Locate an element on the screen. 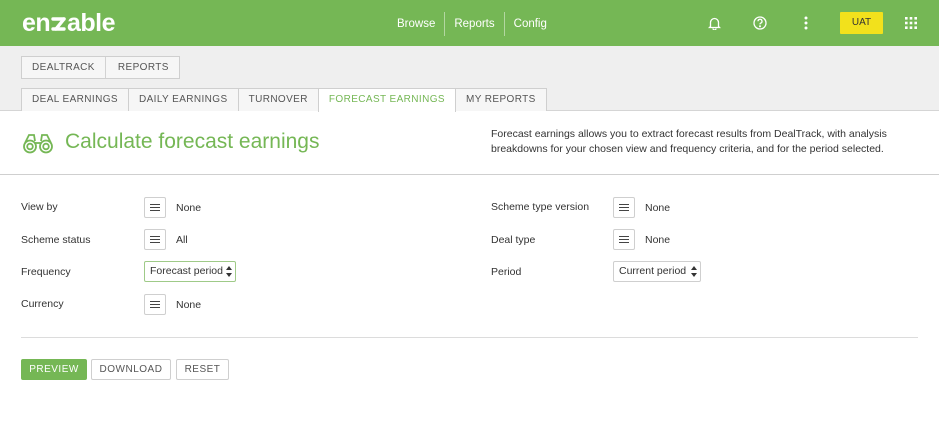 This screenshot has width=939, height=447. breadcrumb: DEALTRACK REPORTS is located at coordinates (100, 67).